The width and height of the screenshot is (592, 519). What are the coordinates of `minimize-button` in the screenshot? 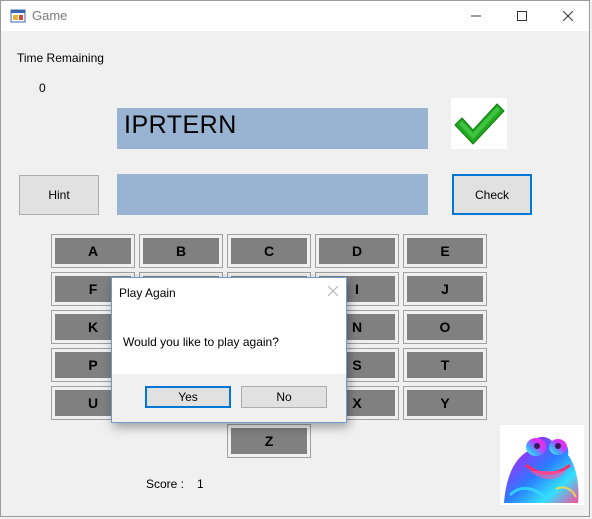 It's located at (476, 16).